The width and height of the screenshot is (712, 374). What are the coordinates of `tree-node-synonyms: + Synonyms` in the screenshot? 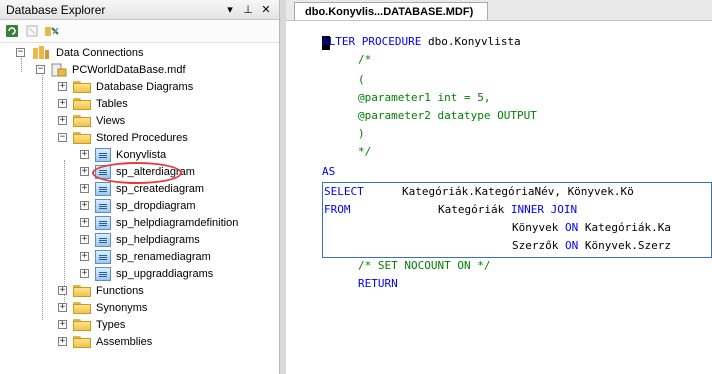 It's located at (102, 307).